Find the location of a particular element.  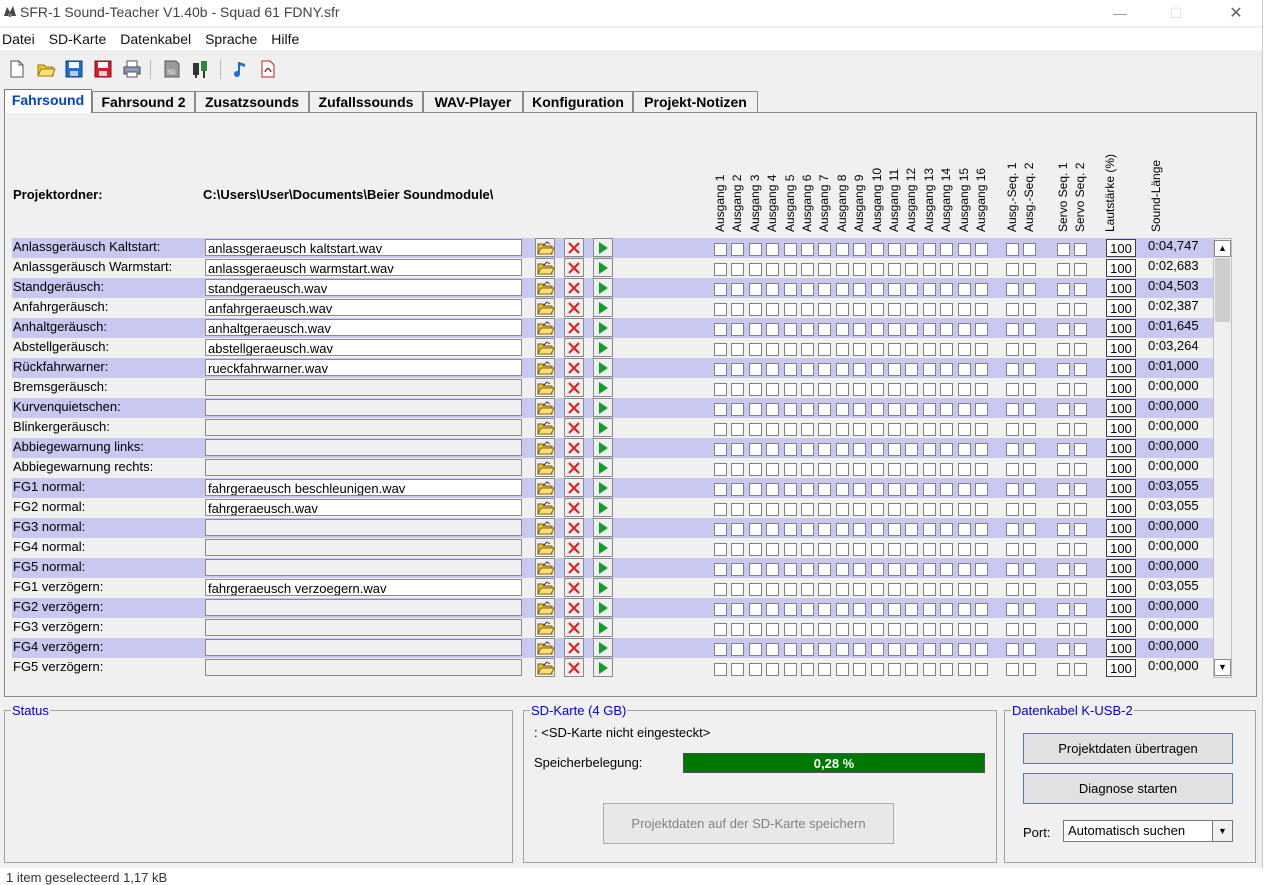

save-icon is located at coordinates (74, 69).